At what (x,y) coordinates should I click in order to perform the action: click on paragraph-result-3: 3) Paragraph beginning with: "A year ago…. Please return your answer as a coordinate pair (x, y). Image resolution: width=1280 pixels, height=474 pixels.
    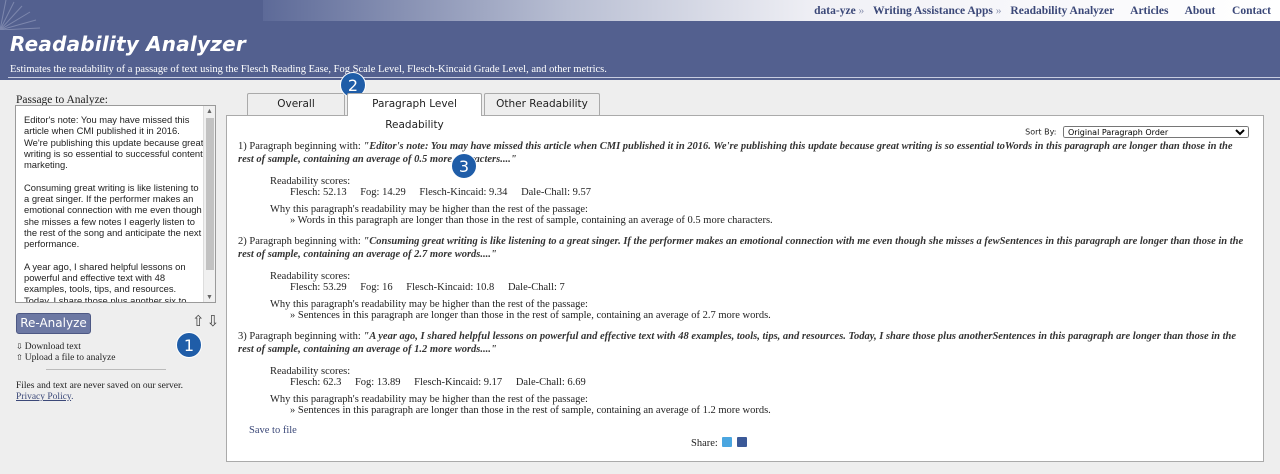
    Looking at the image, I should click on (744, 373).